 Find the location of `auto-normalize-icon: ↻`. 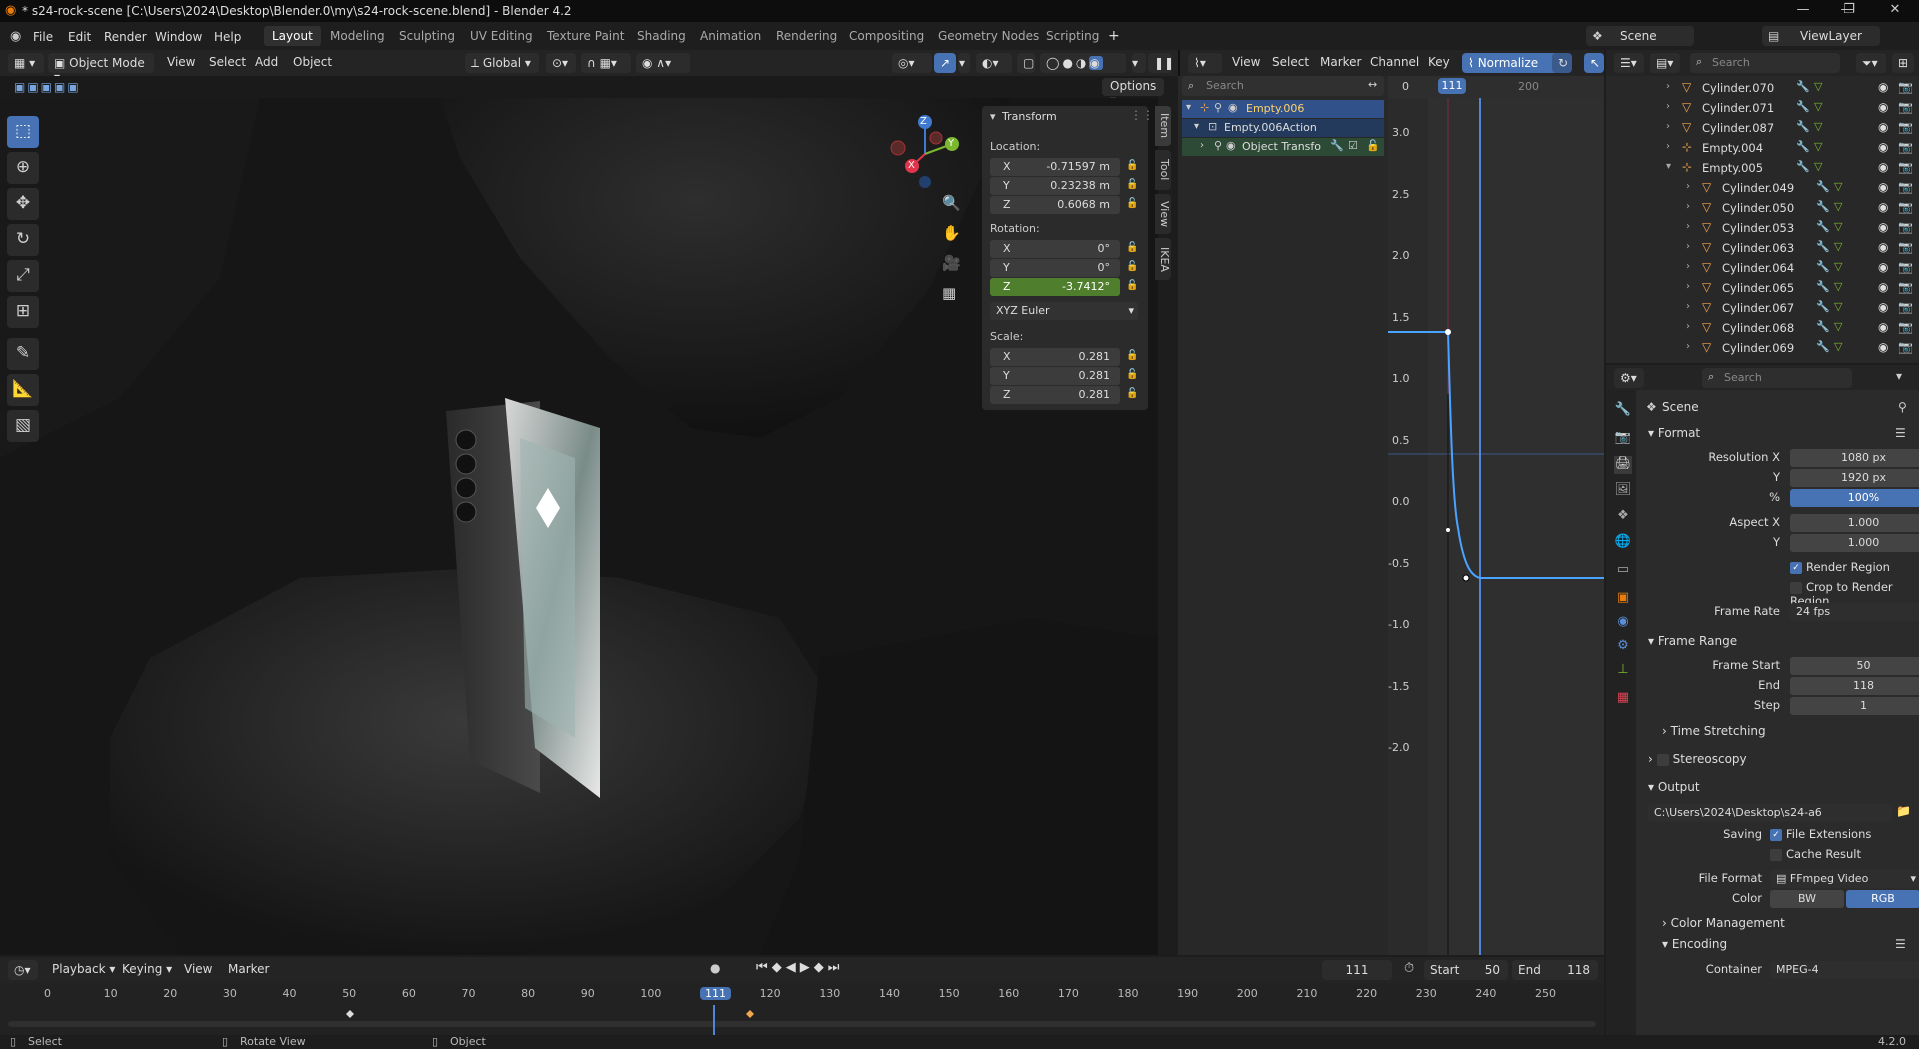

auto-normalize-icon: ↻ is located at coordinates (1562, 63).